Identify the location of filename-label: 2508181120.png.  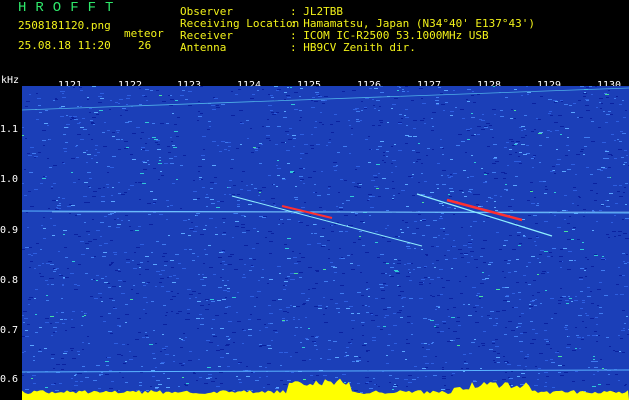
(64, 25).